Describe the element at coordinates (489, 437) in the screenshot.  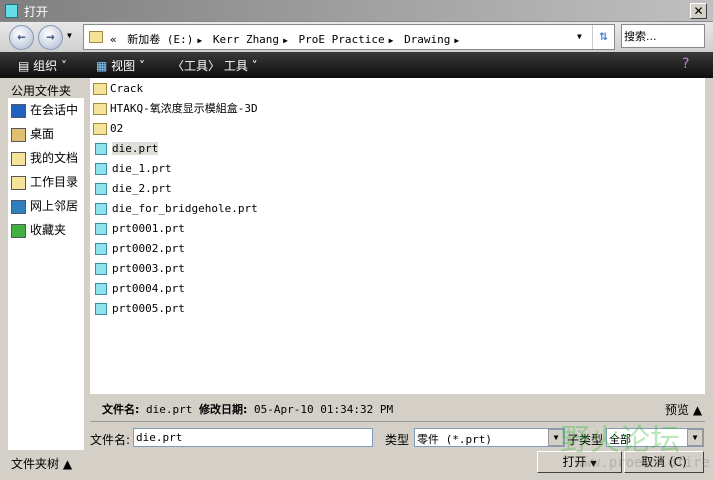
I see `type-select: 零件 (*.prt) ▼` at that location.